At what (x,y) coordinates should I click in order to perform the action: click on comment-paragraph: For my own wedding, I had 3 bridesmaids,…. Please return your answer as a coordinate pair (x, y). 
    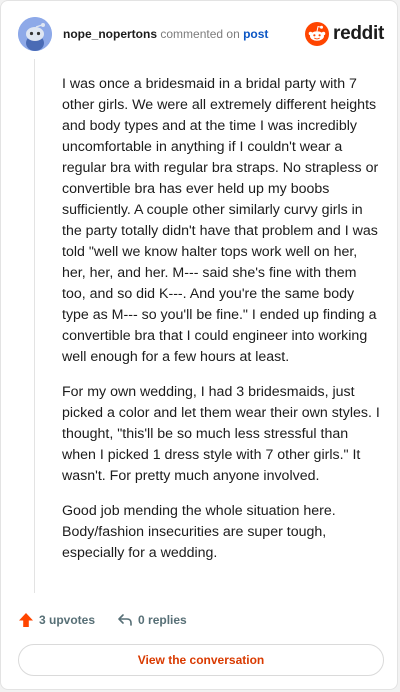
    Looking at the image, I should click on (221, 434).